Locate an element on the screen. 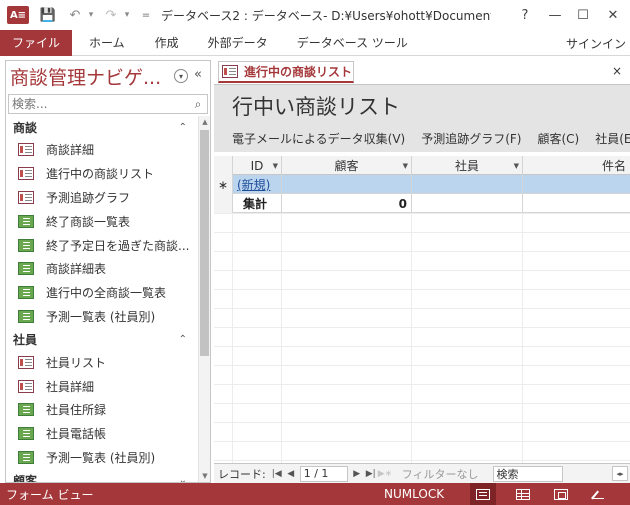 This screenshot has height=505, width=630. id-cell: (新規) is located at coordinates (257, 184).